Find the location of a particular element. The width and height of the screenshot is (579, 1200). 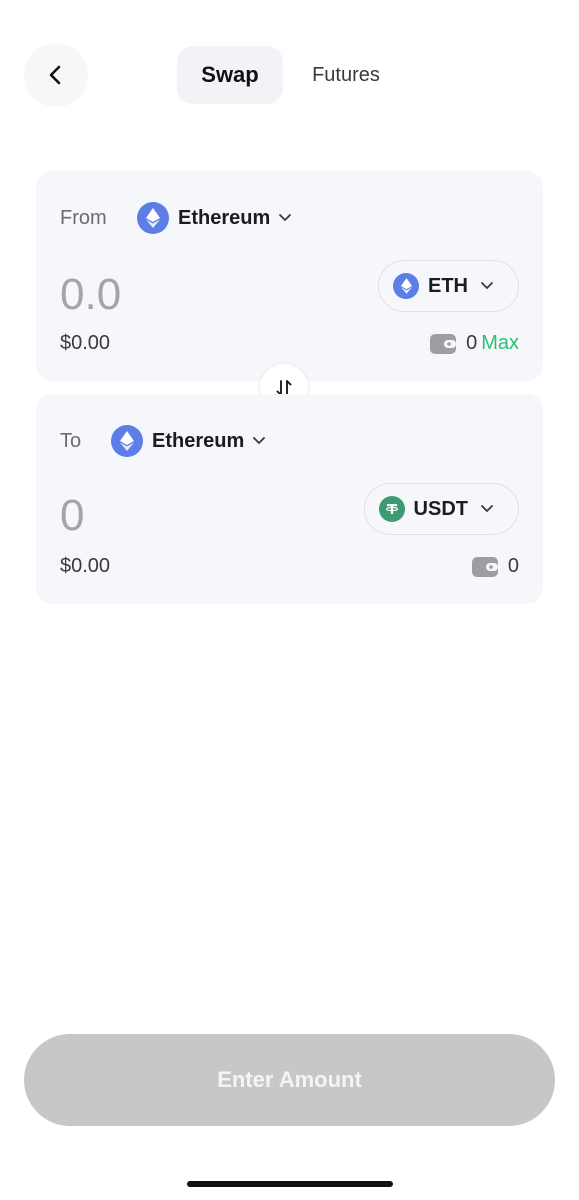

from-balance: 0 Max is located at coordinates (474, 343).